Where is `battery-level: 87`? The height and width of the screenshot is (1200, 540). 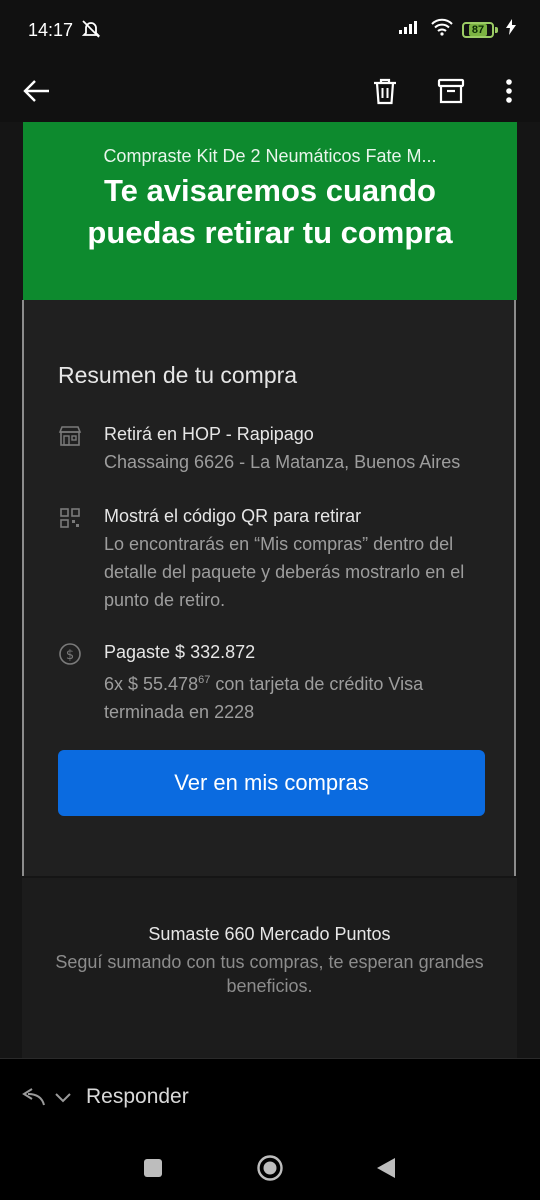 battery-level: 87 is located at coordinates (478, 29).